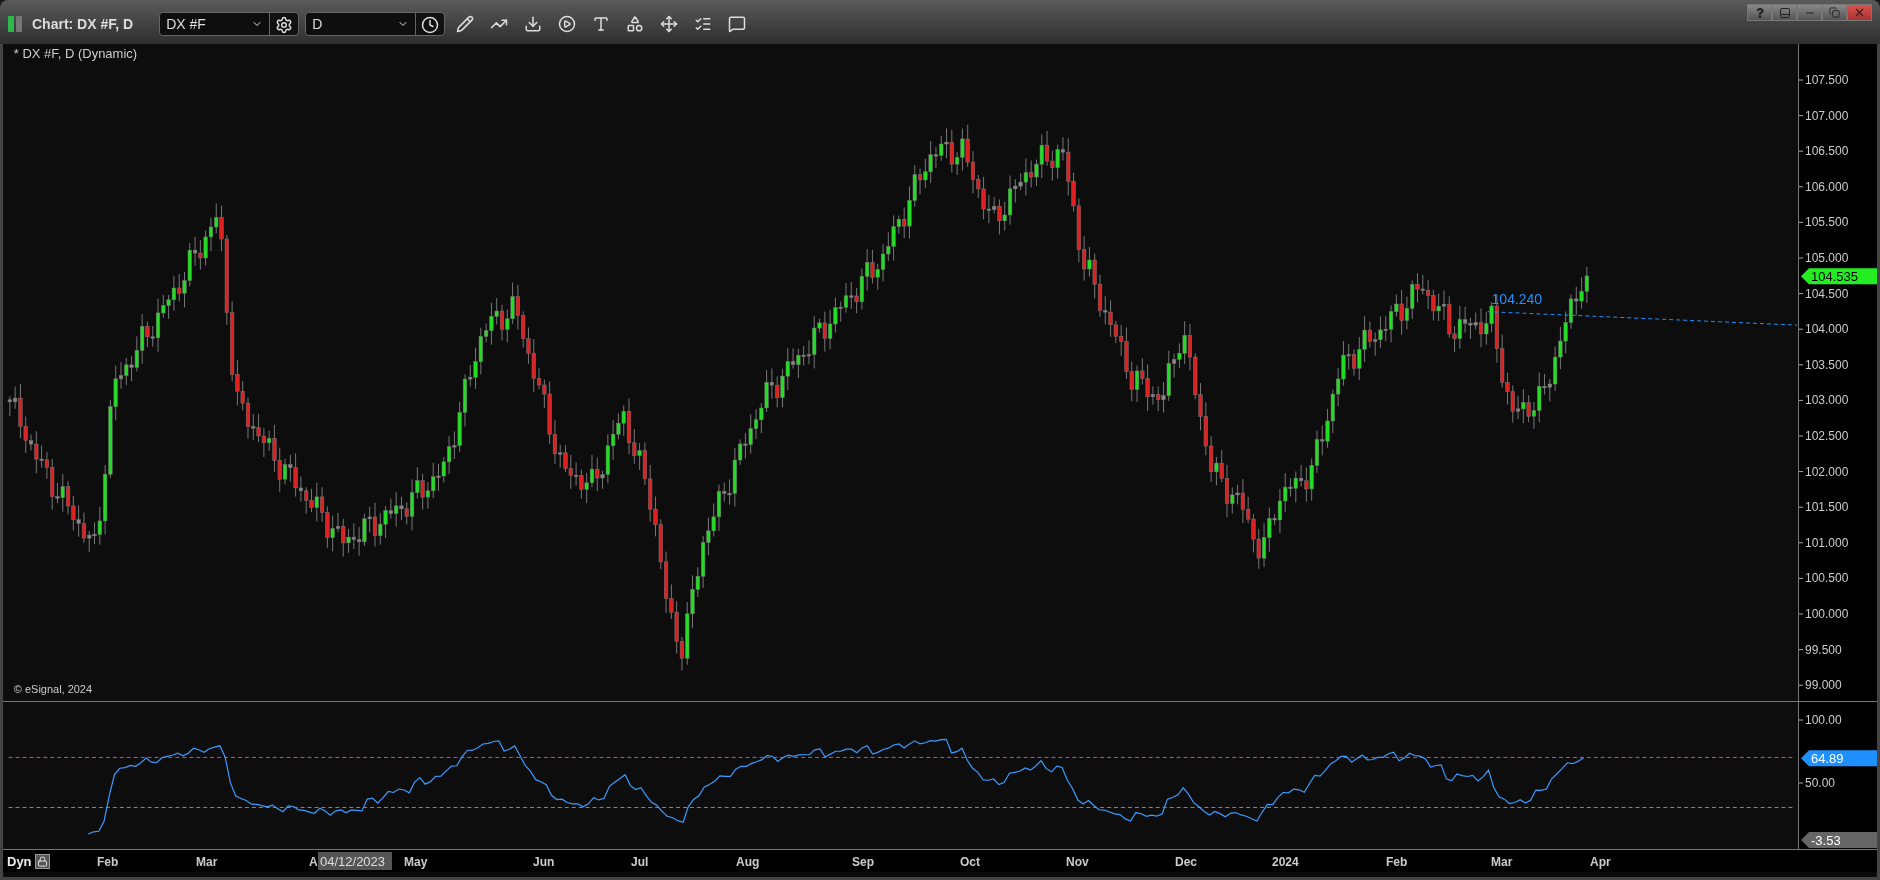  What do you see at coordinates (215, 24) in the screenshot?
I see `symbol-dropdown: DX #F` at bounding box center [215, 24].